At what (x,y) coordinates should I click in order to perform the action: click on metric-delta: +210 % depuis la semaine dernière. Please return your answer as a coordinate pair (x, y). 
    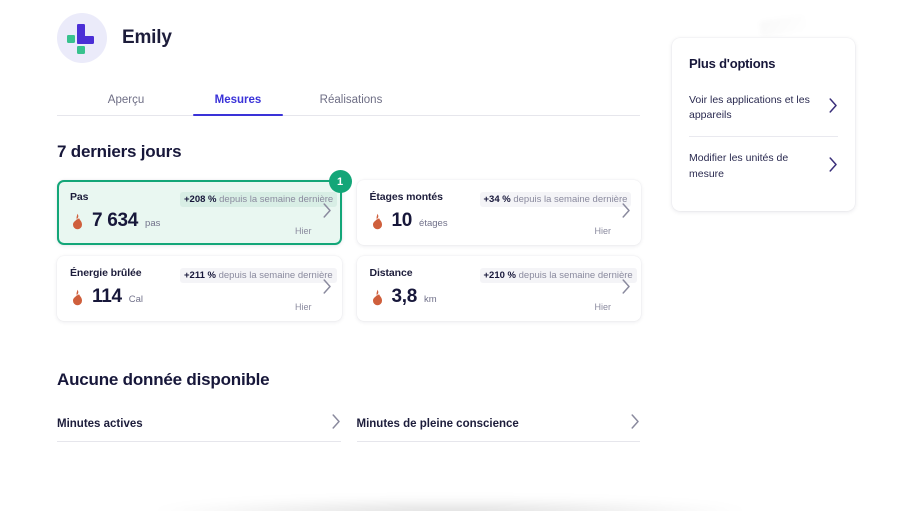
    Looking at the image, I should click on (558, 275).